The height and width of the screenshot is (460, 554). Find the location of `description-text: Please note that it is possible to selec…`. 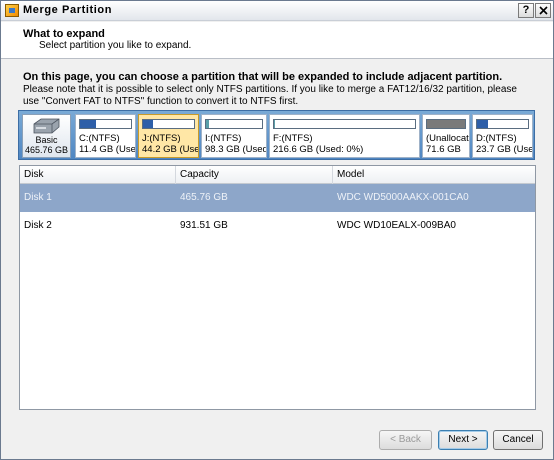

description-text: Please note that it is possible to selec… is located at coordinates (270, 95).